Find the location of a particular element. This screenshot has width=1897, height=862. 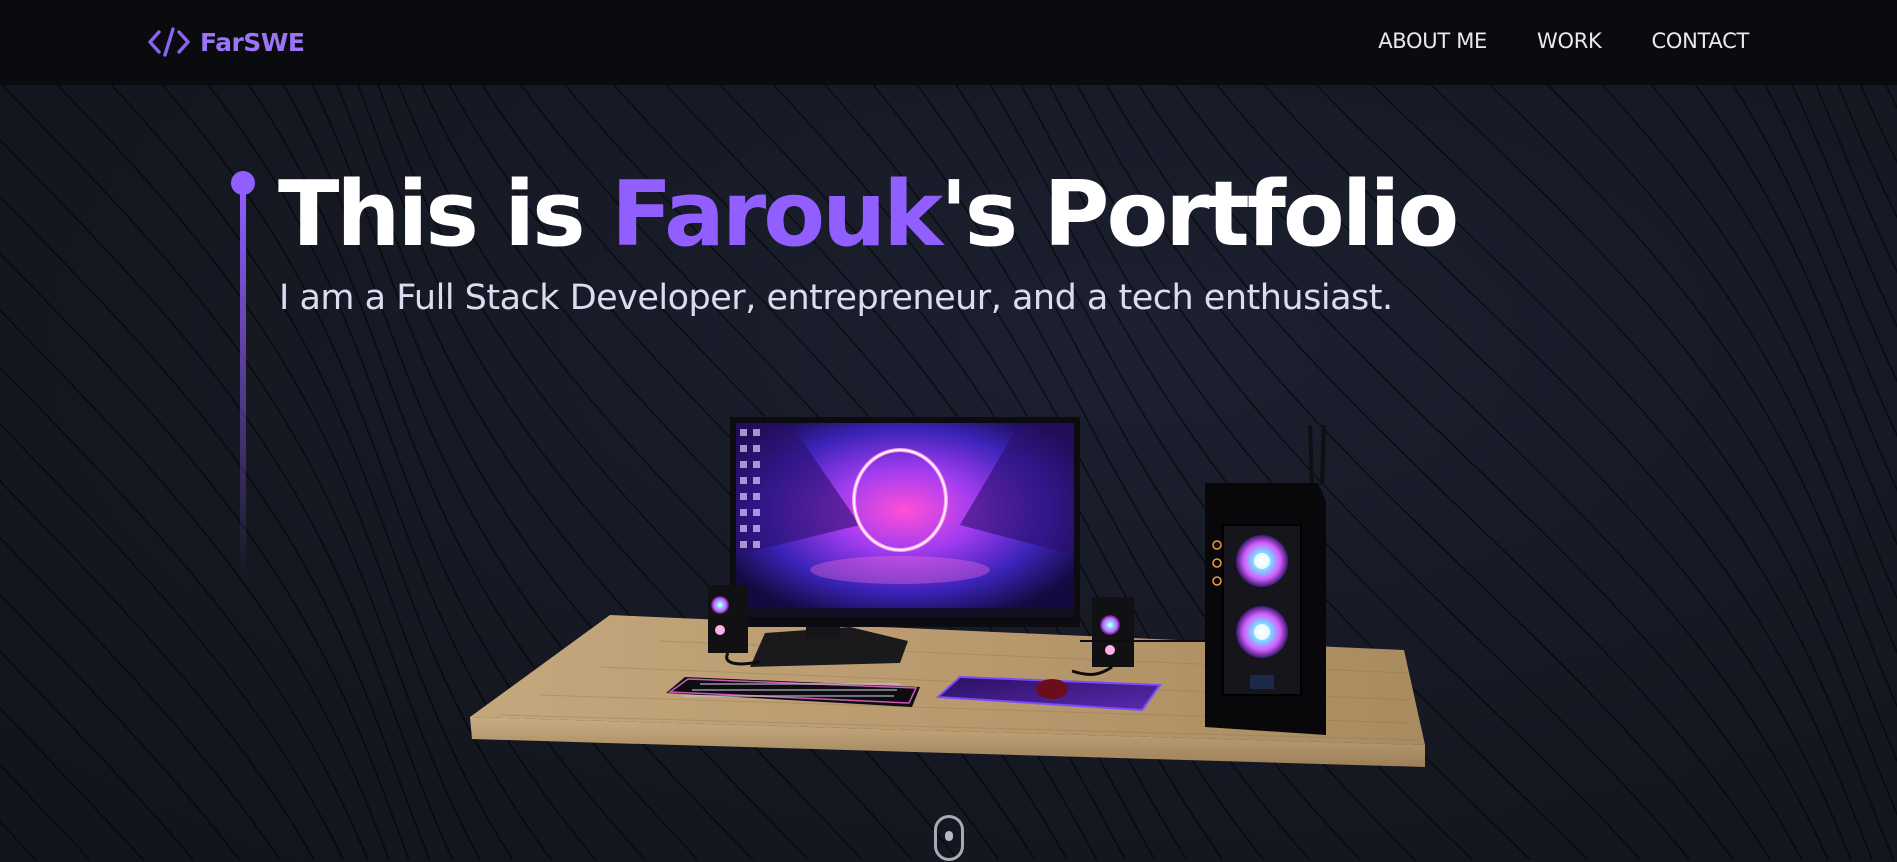

mouse-scroll-icon is located at coordinates (949, 838).